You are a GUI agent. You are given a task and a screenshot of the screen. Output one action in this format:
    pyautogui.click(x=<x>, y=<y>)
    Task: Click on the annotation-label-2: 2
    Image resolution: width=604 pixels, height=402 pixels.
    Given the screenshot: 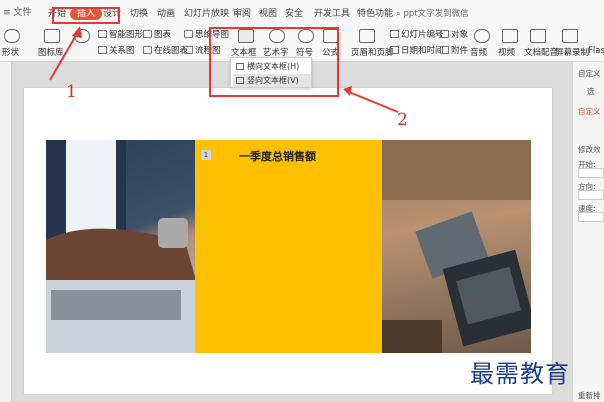 What is the action you would take?
    pyautogui.click(x=402, y=120)
    